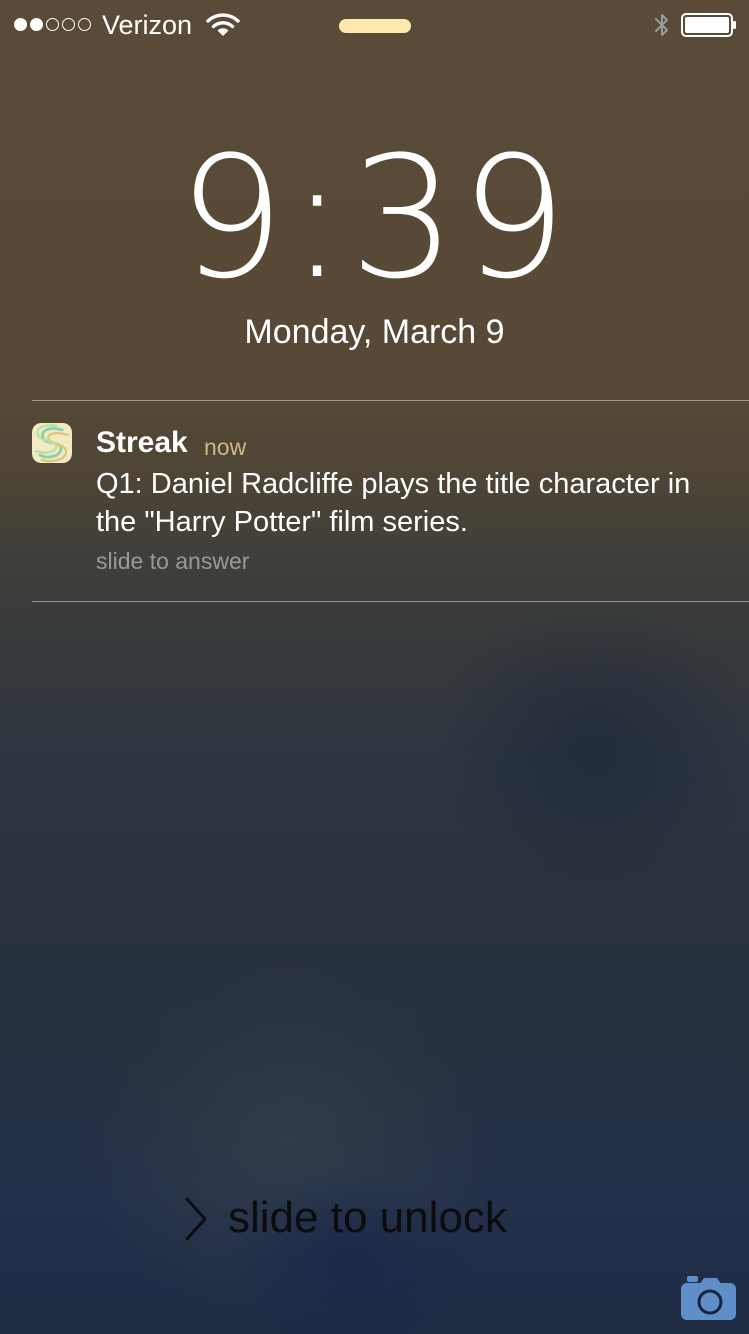 This screenshot has height=1334, width=749. I want to click on notification-app-name: Streak, so click(142, 442).